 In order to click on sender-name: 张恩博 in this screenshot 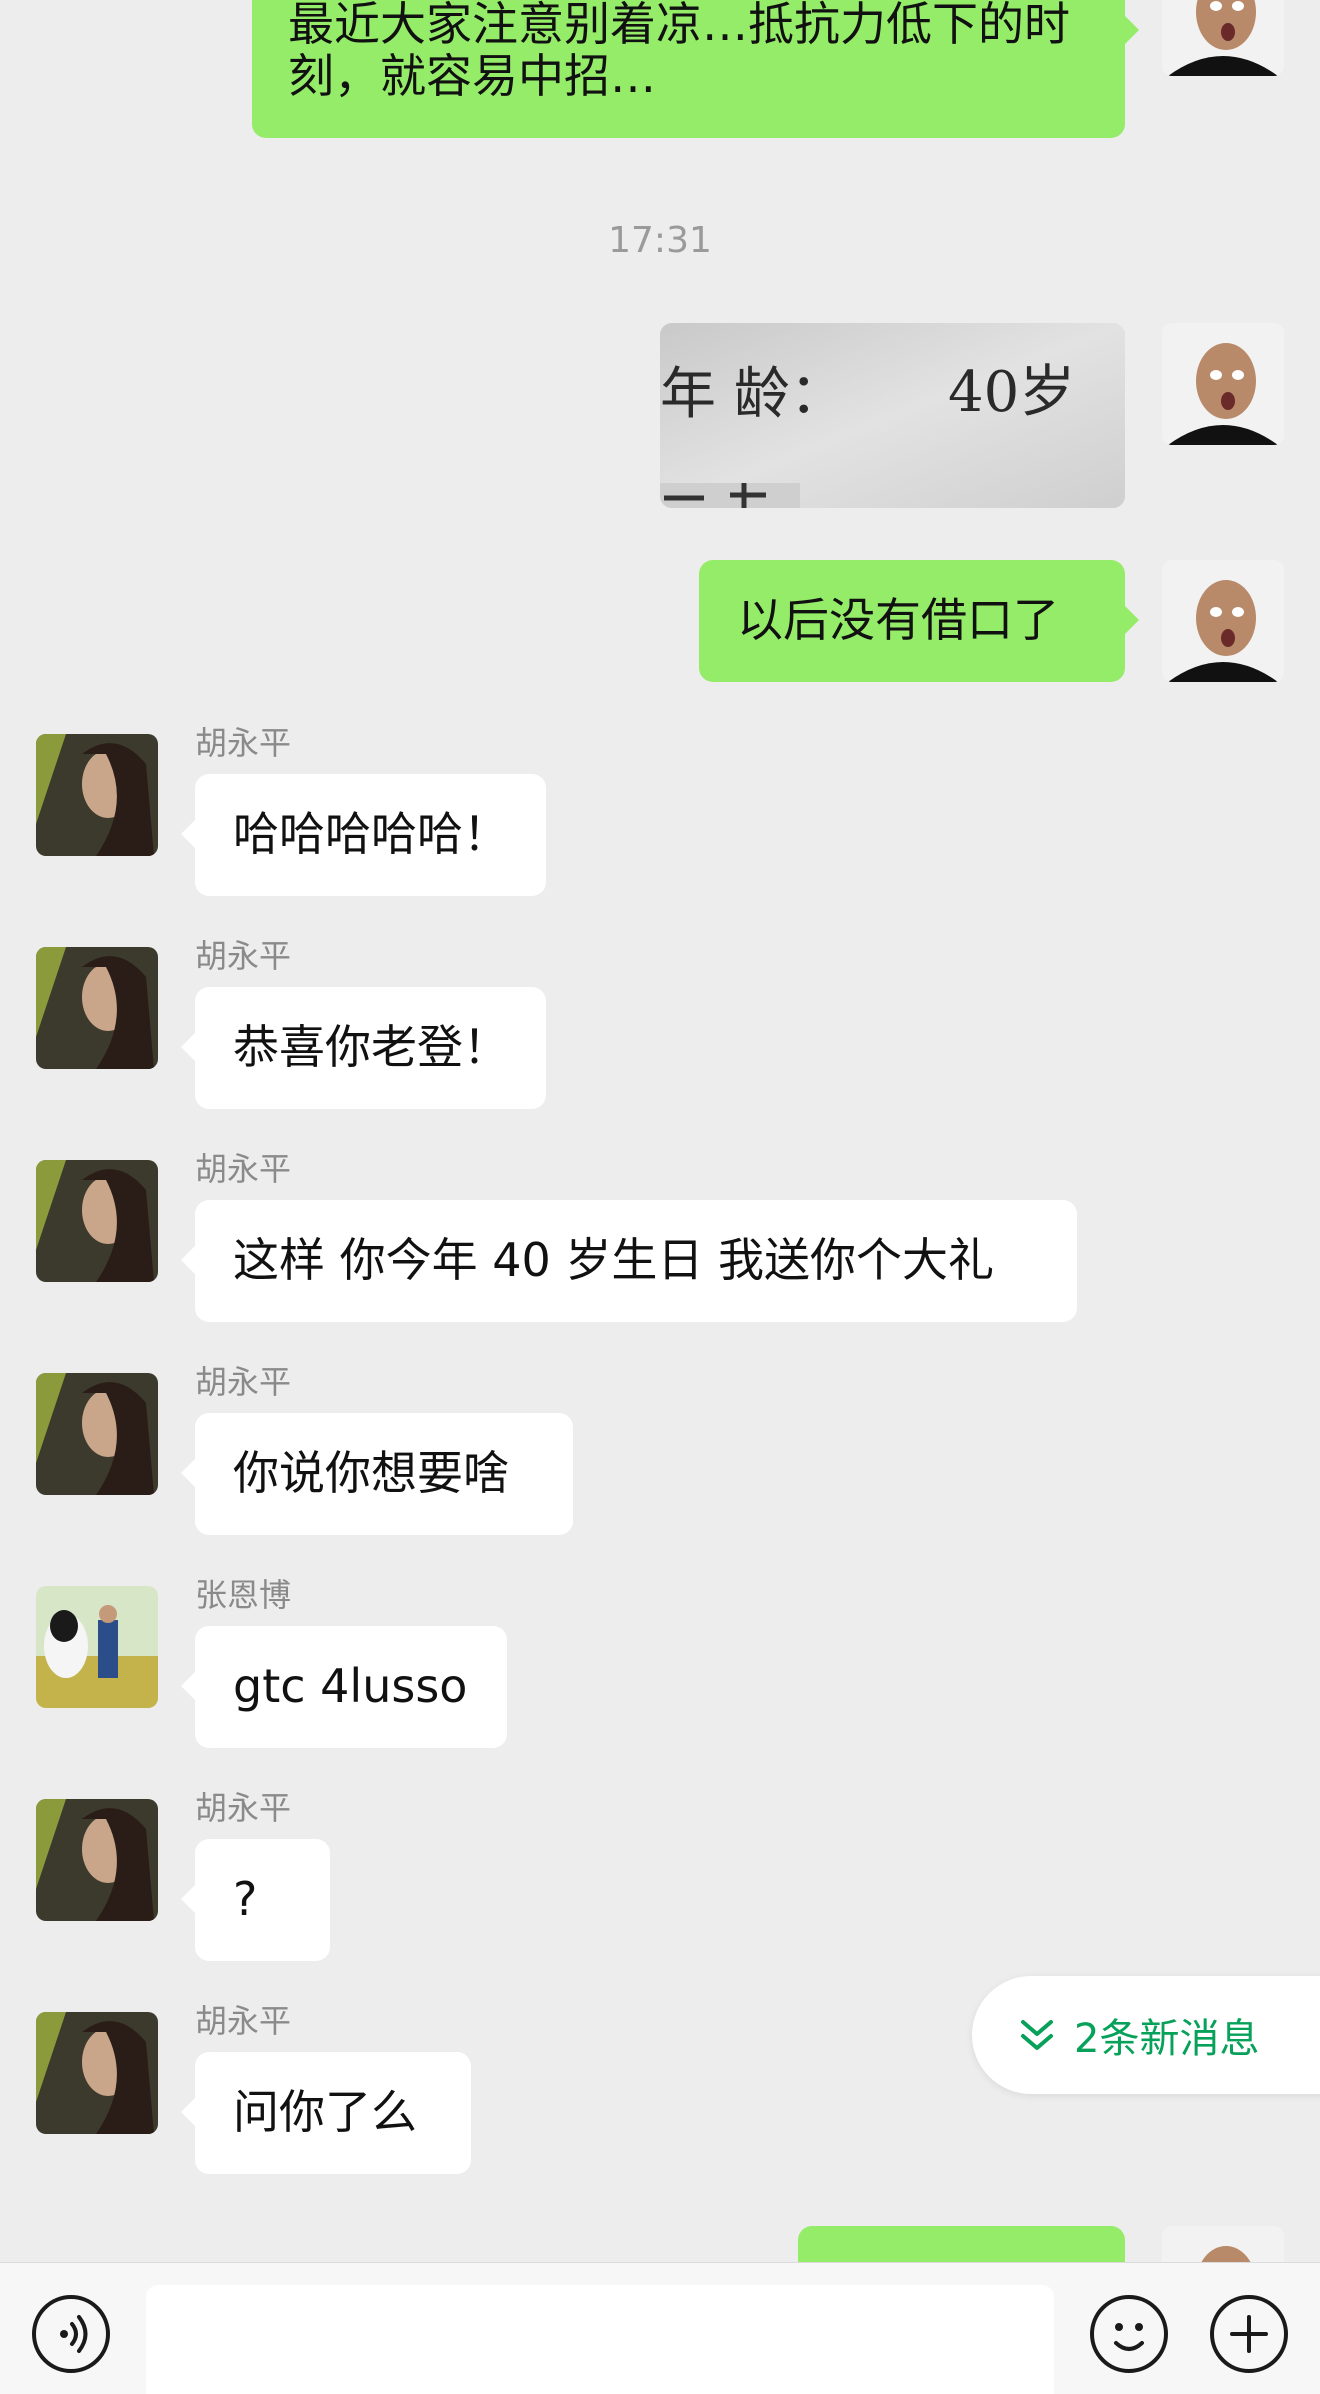, I will do `click(243, 1595)`.